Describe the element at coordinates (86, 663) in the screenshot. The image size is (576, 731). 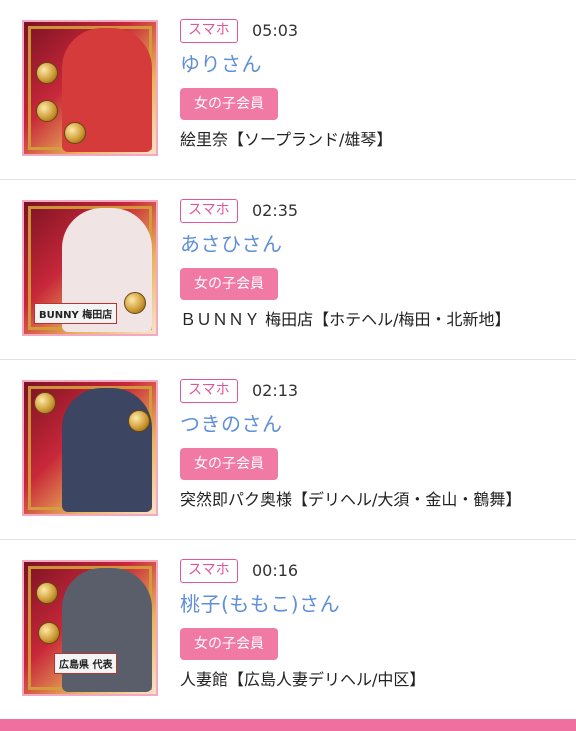
I see `prefecture-badge: 広島県 代表` at that location.